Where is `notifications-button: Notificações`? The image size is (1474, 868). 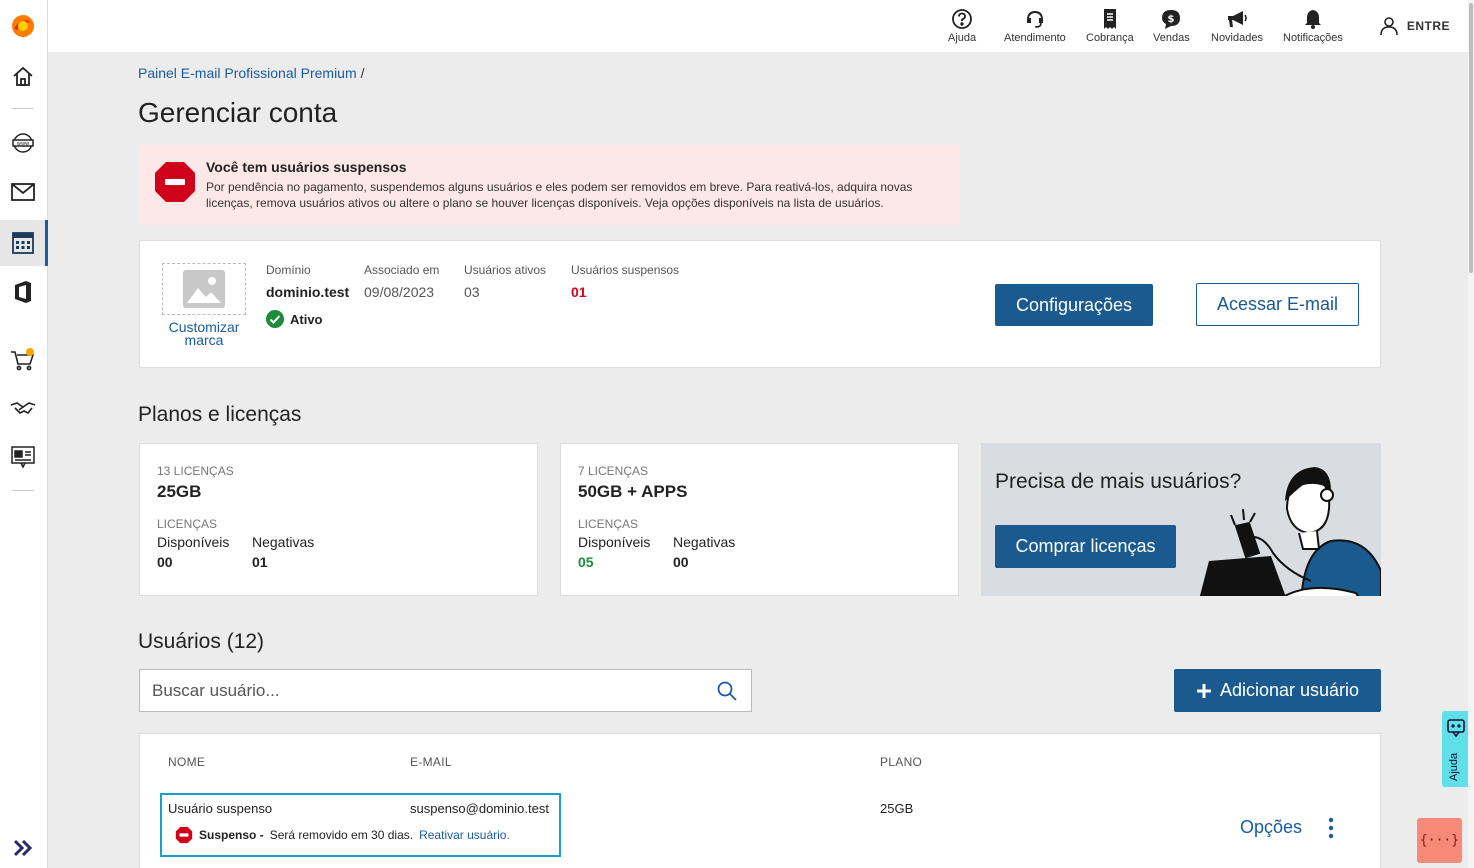
notifications-button: Notificações is located at coordinates (1313, 26).